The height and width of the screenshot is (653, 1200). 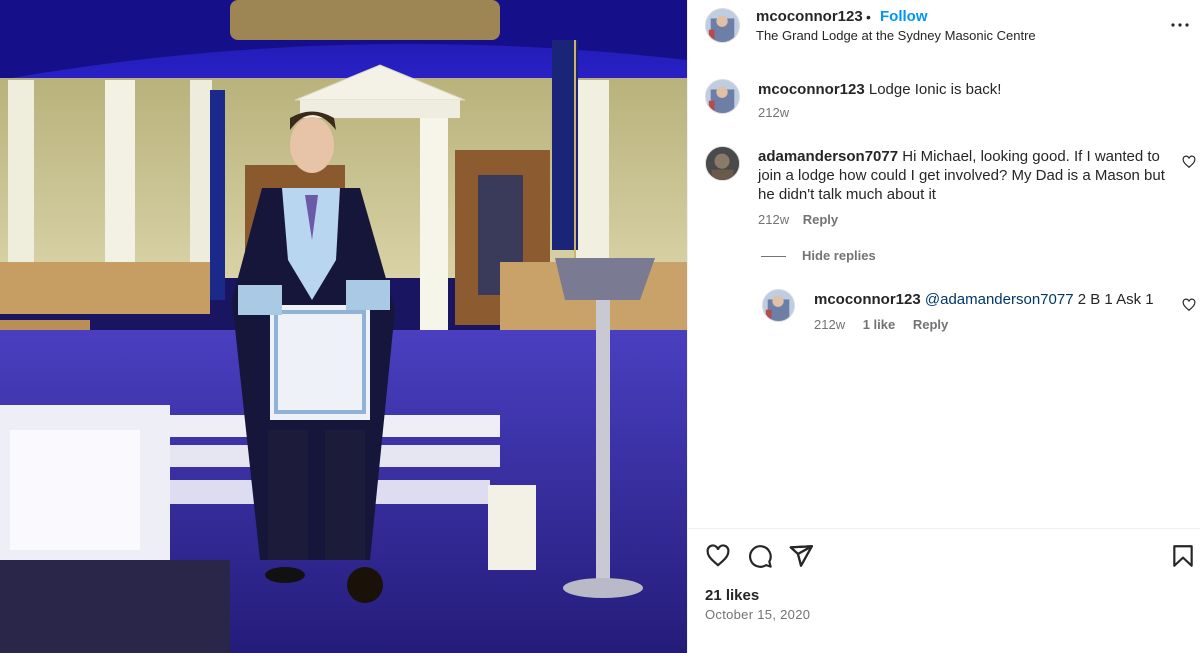 I want to click on hide-replies-label: Hide replies, so click(x=839, y=255).